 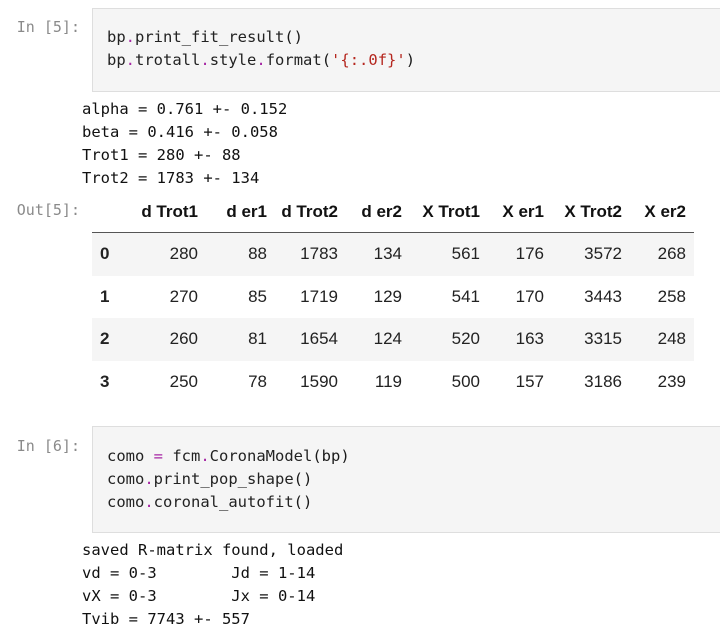 I want to click on table-cell: 250, so click(x=183, y=381).